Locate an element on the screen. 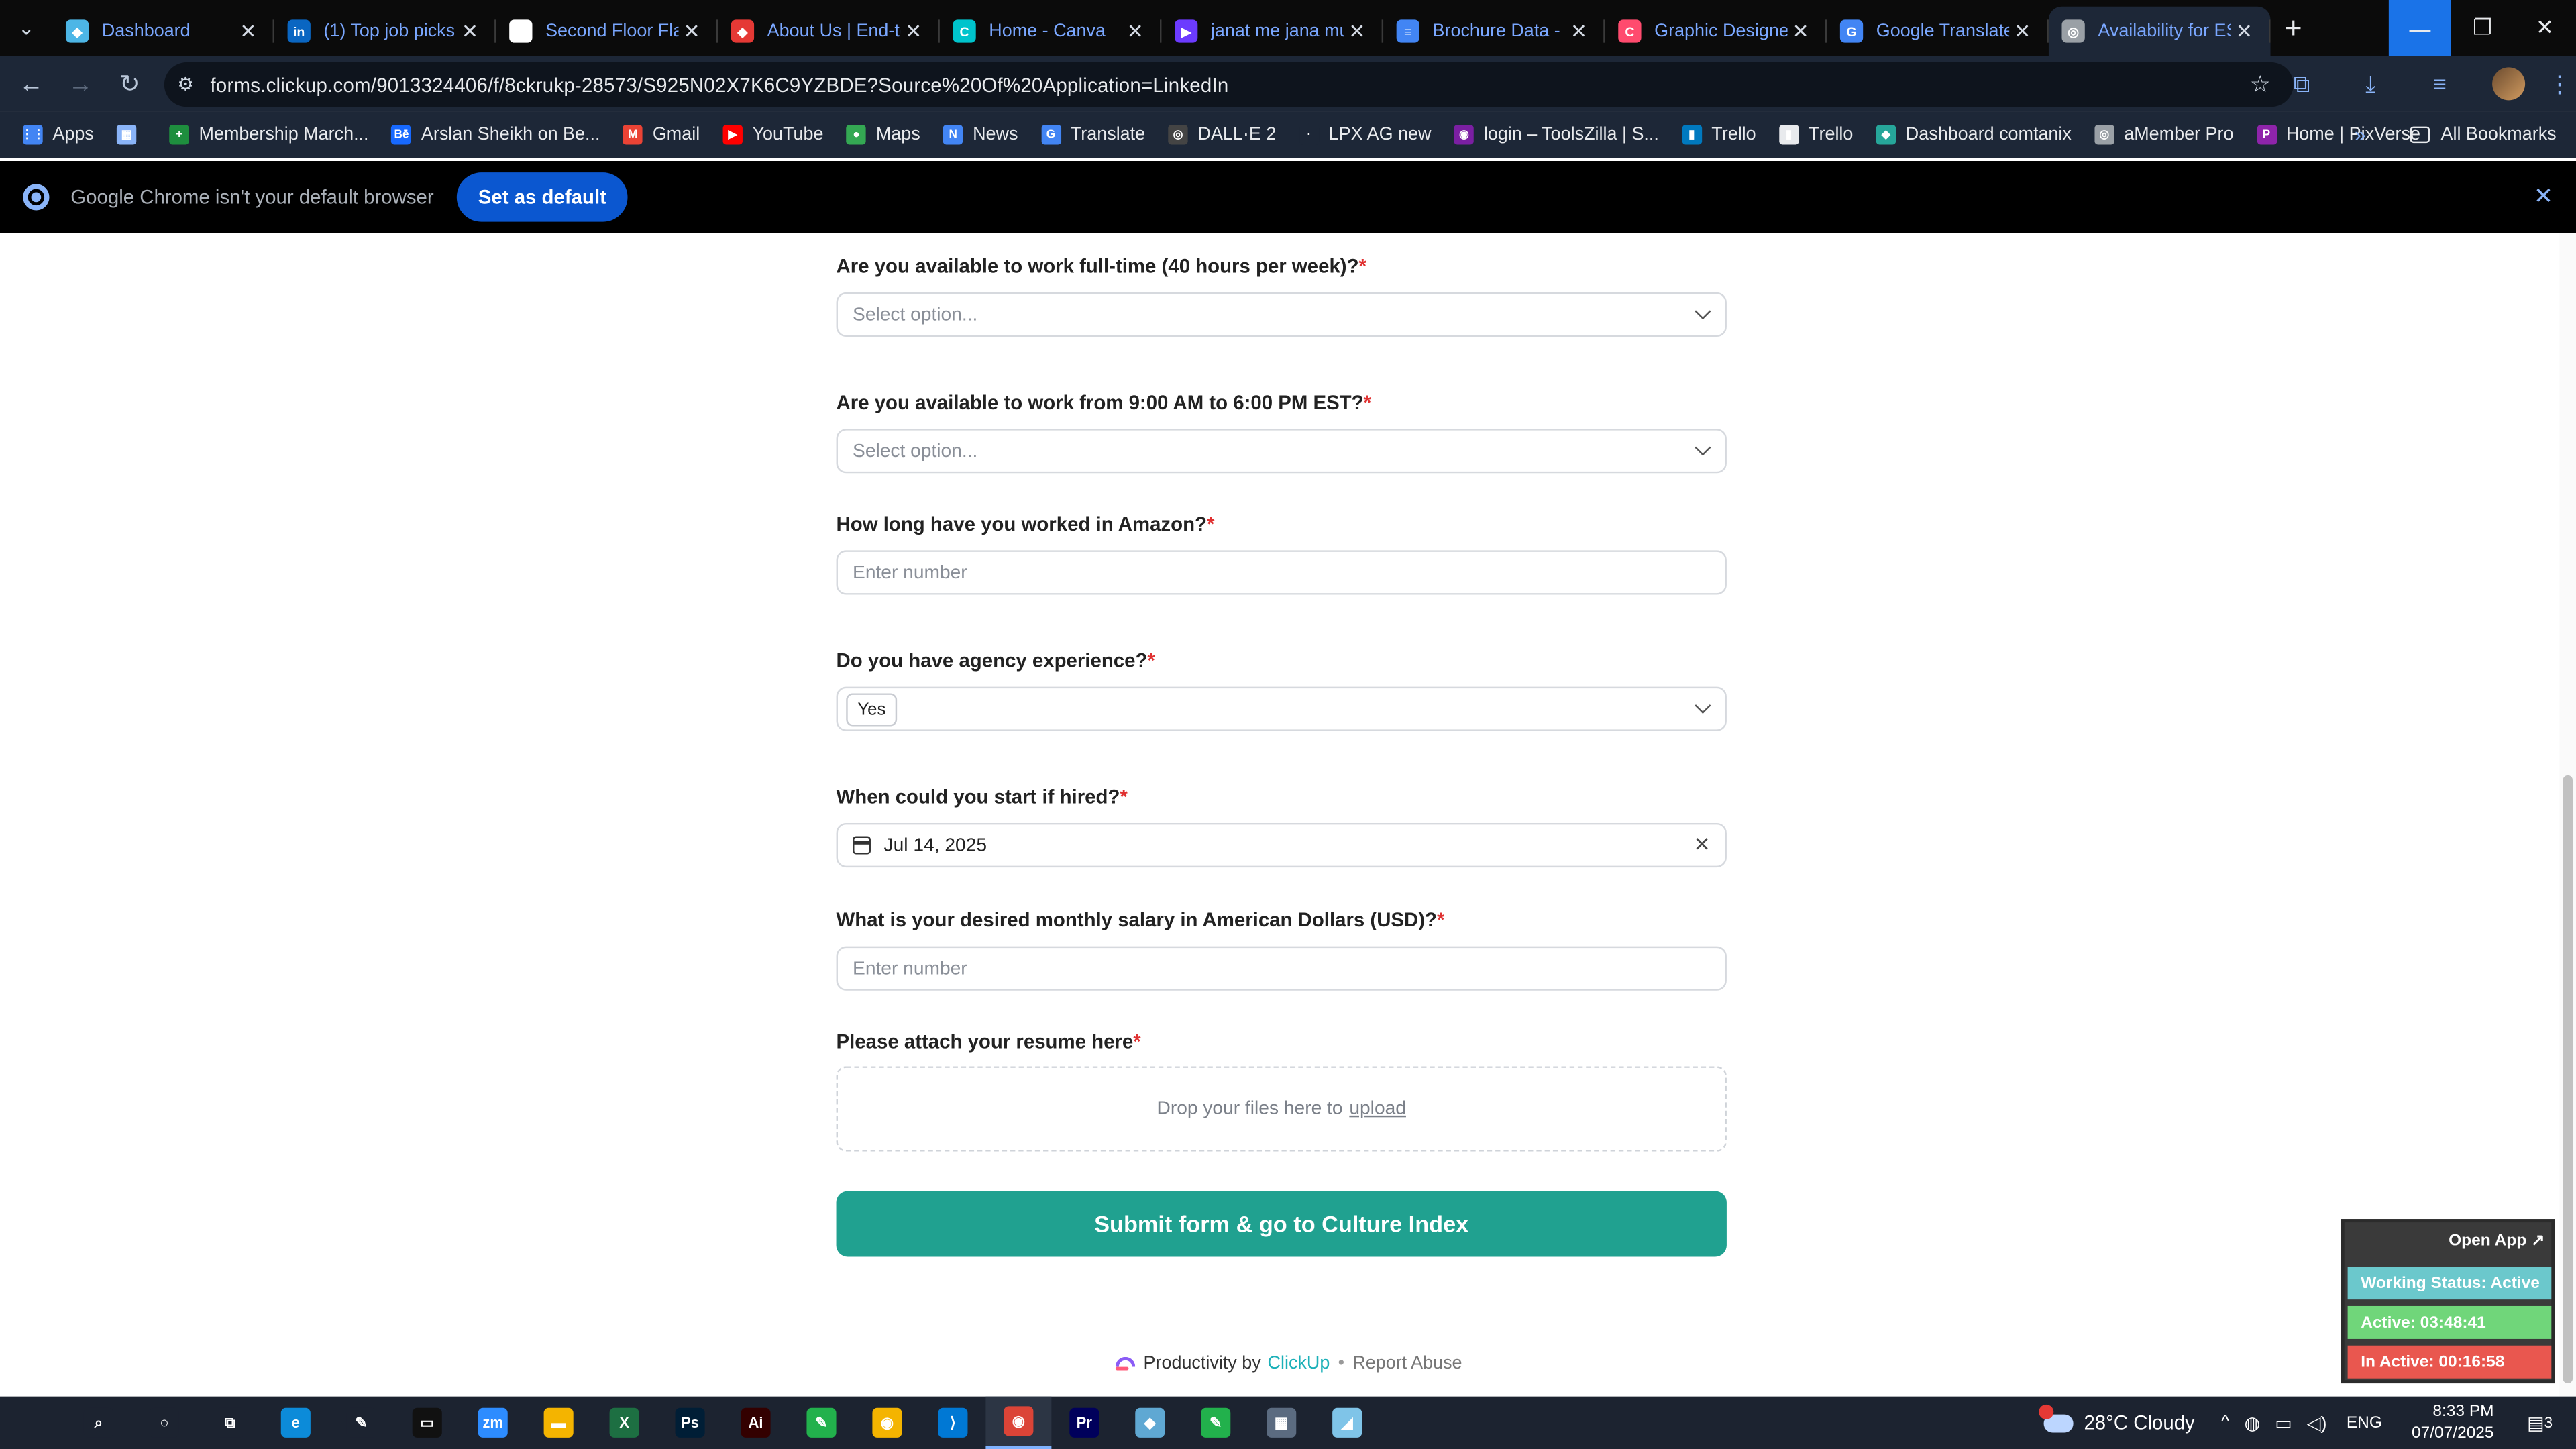 The height and width of the screenshot is (1449, 2576). more-bookmarks-icon: » is located at coordinates (2360, 134).